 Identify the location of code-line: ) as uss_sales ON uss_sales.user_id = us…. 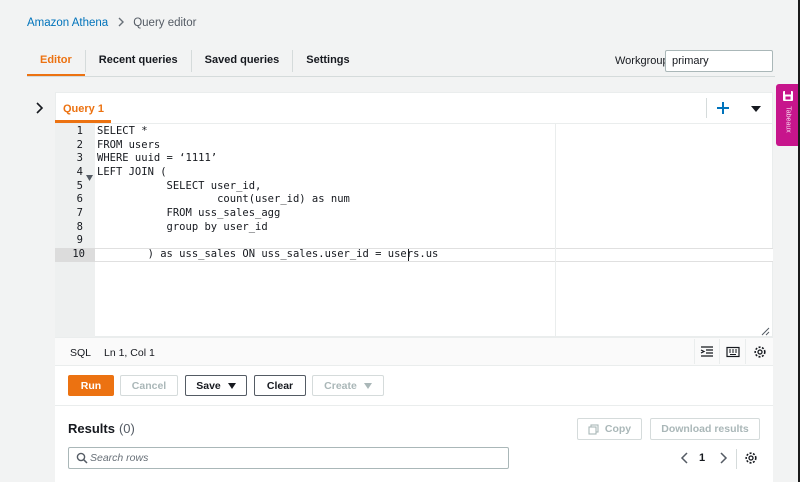
(268, 255).